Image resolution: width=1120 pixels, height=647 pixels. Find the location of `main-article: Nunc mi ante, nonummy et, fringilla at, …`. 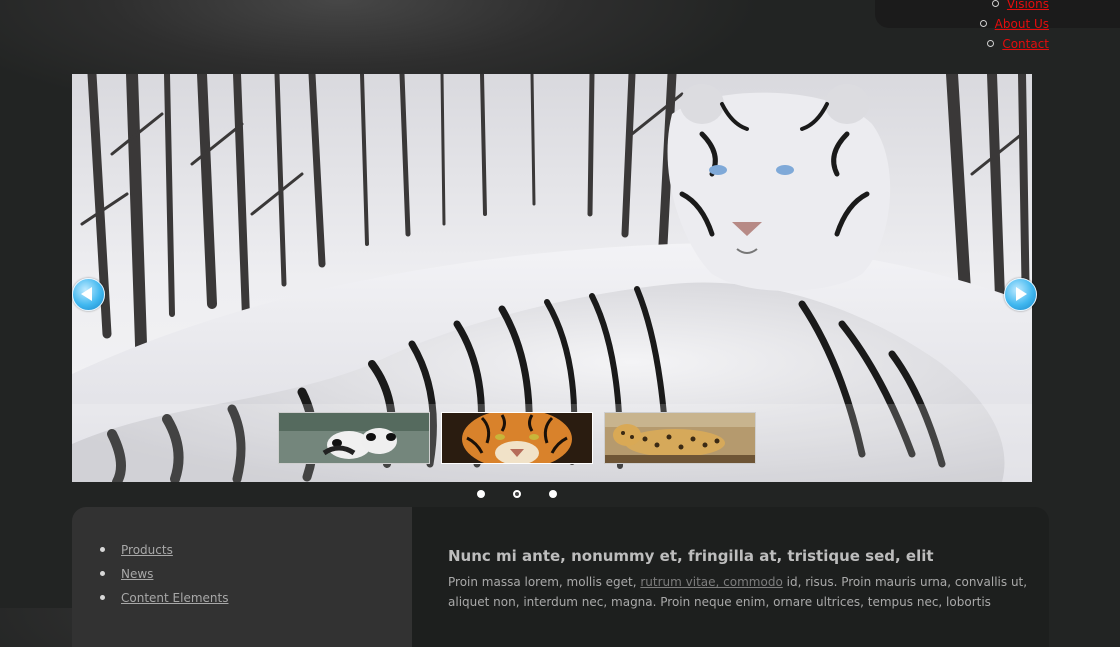

main-article: Nunc mi ante, nonummy et, fringilla at, … is located at coordinates (738, 578).